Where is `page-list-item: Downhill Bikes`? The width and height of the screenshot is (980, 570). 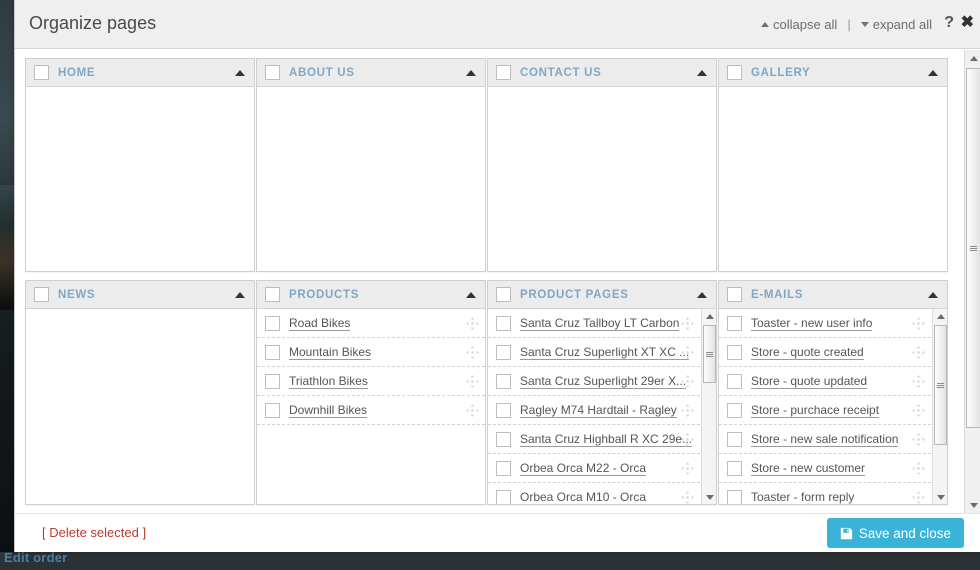 page-list-item: Downhill Bikes is located at coordinates (371, 410).